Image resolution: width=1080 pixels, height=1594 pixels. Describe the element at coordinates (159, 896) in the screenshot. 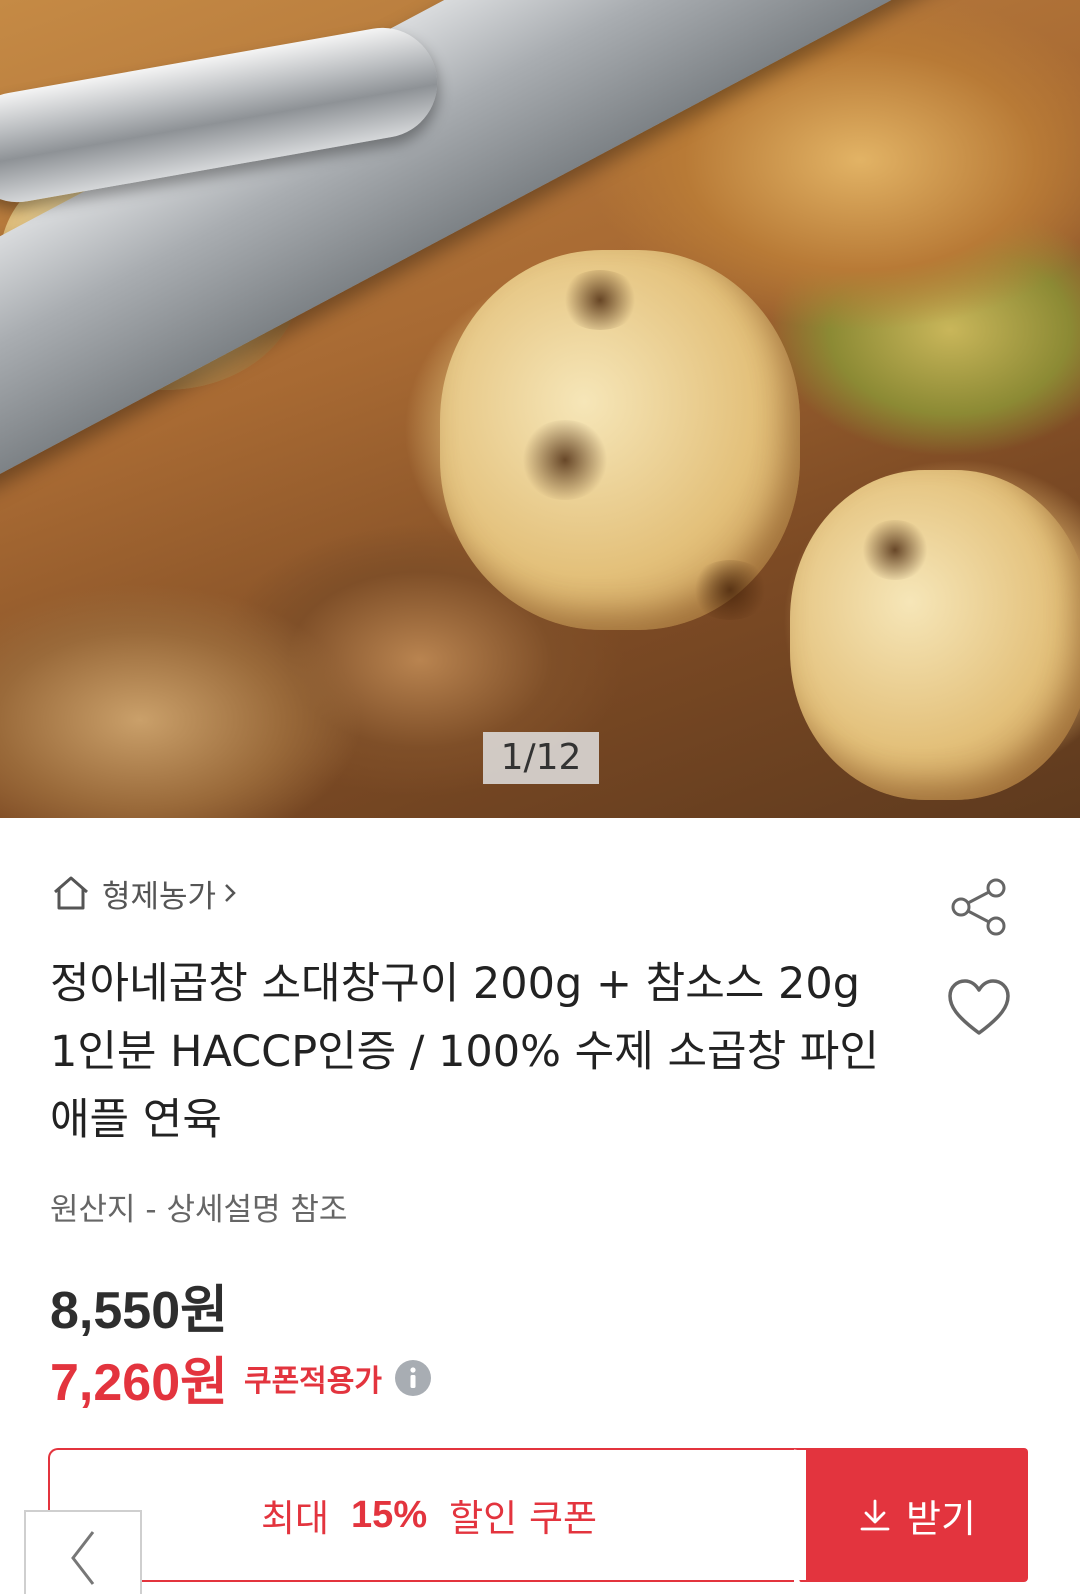

I see `store-name: 형제농가` at that location.